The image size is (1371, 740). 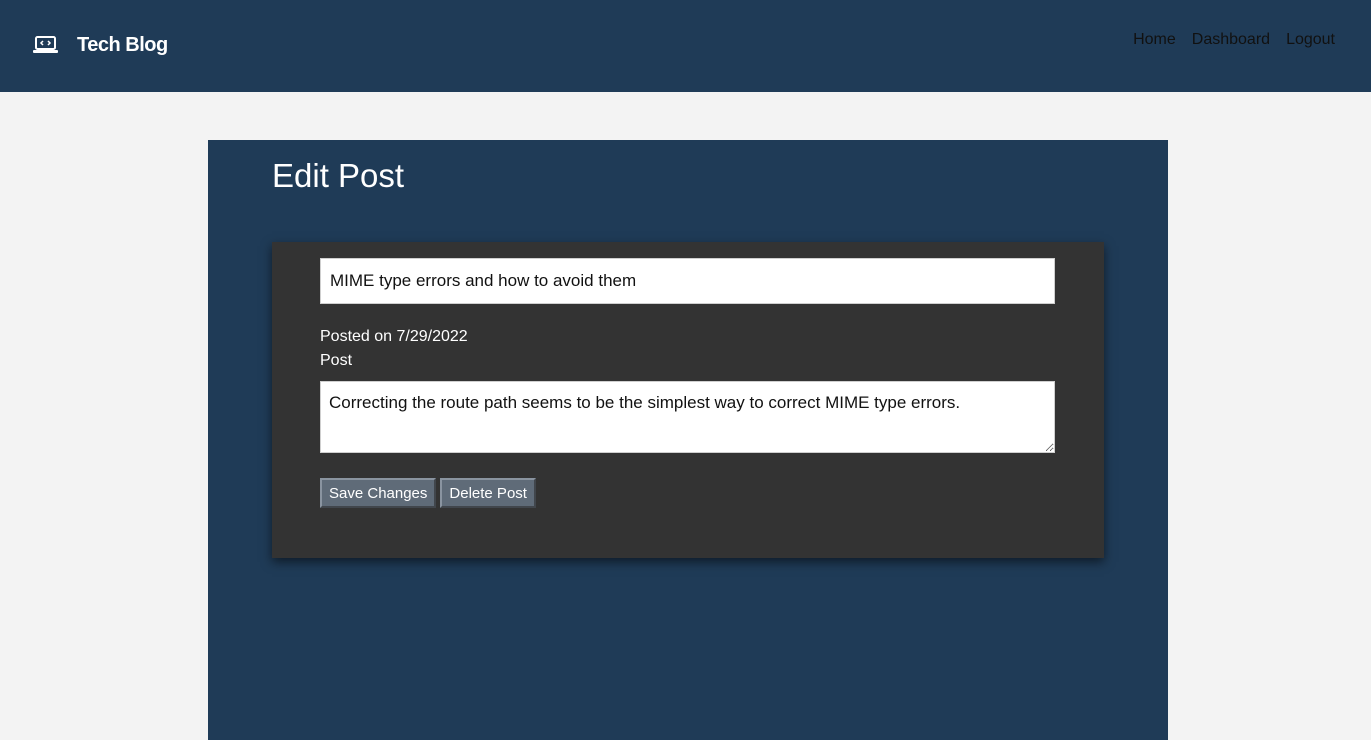 I want to click on main-nav: Home Dashboard Logout, so click(x=1234, y=40).